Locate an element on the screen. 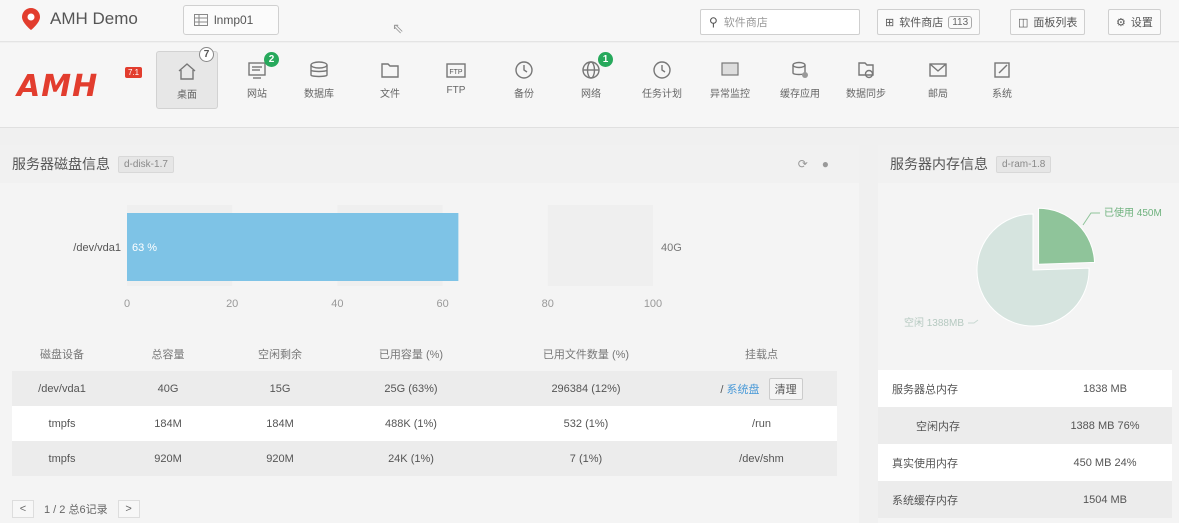 The height and width of the screenshot is (523, 1179). nav-item-website: 网站 2 is located at coordinates (257, 83).